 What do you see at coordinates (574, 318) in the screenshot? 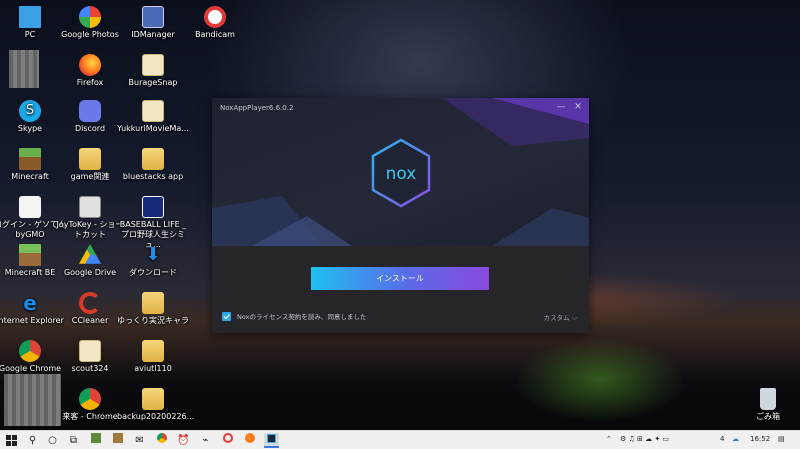
I see `chevron-down-icon: ⌵` at bounding box center [574, 318].